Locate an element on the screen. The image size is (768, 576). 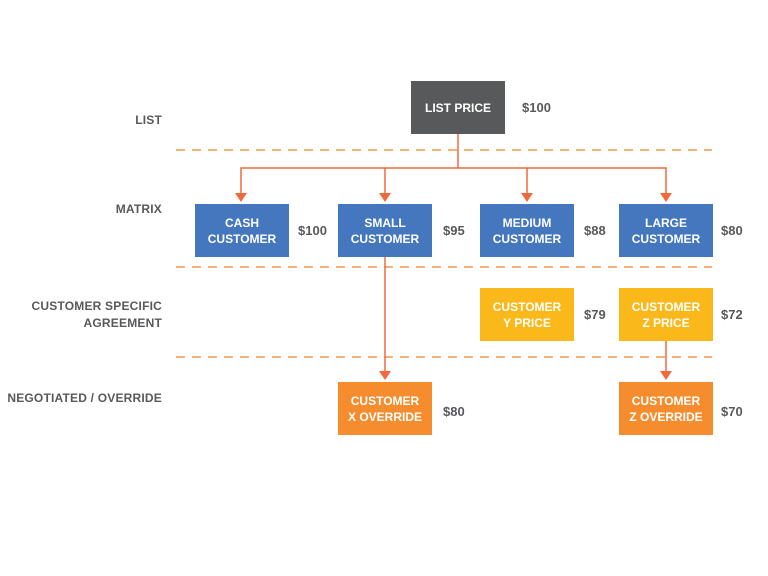
node-large-customer: LARGE CUSTOMER is located at coordinates (666, 230).